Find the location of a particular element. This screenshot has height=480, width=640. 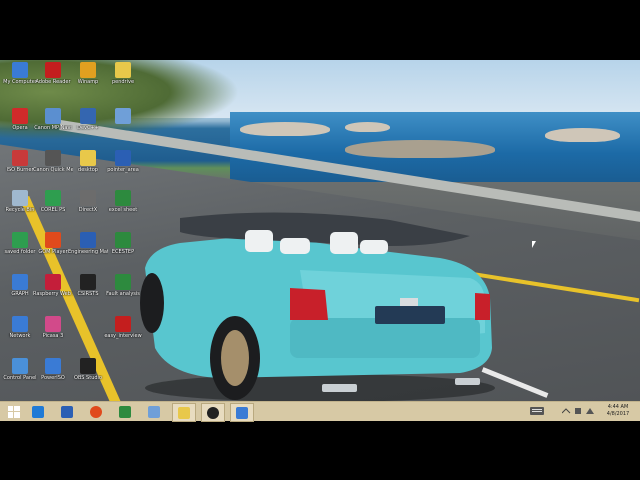

desktop-icon-label: Adobe Reader is located at coordinates (53, 82).